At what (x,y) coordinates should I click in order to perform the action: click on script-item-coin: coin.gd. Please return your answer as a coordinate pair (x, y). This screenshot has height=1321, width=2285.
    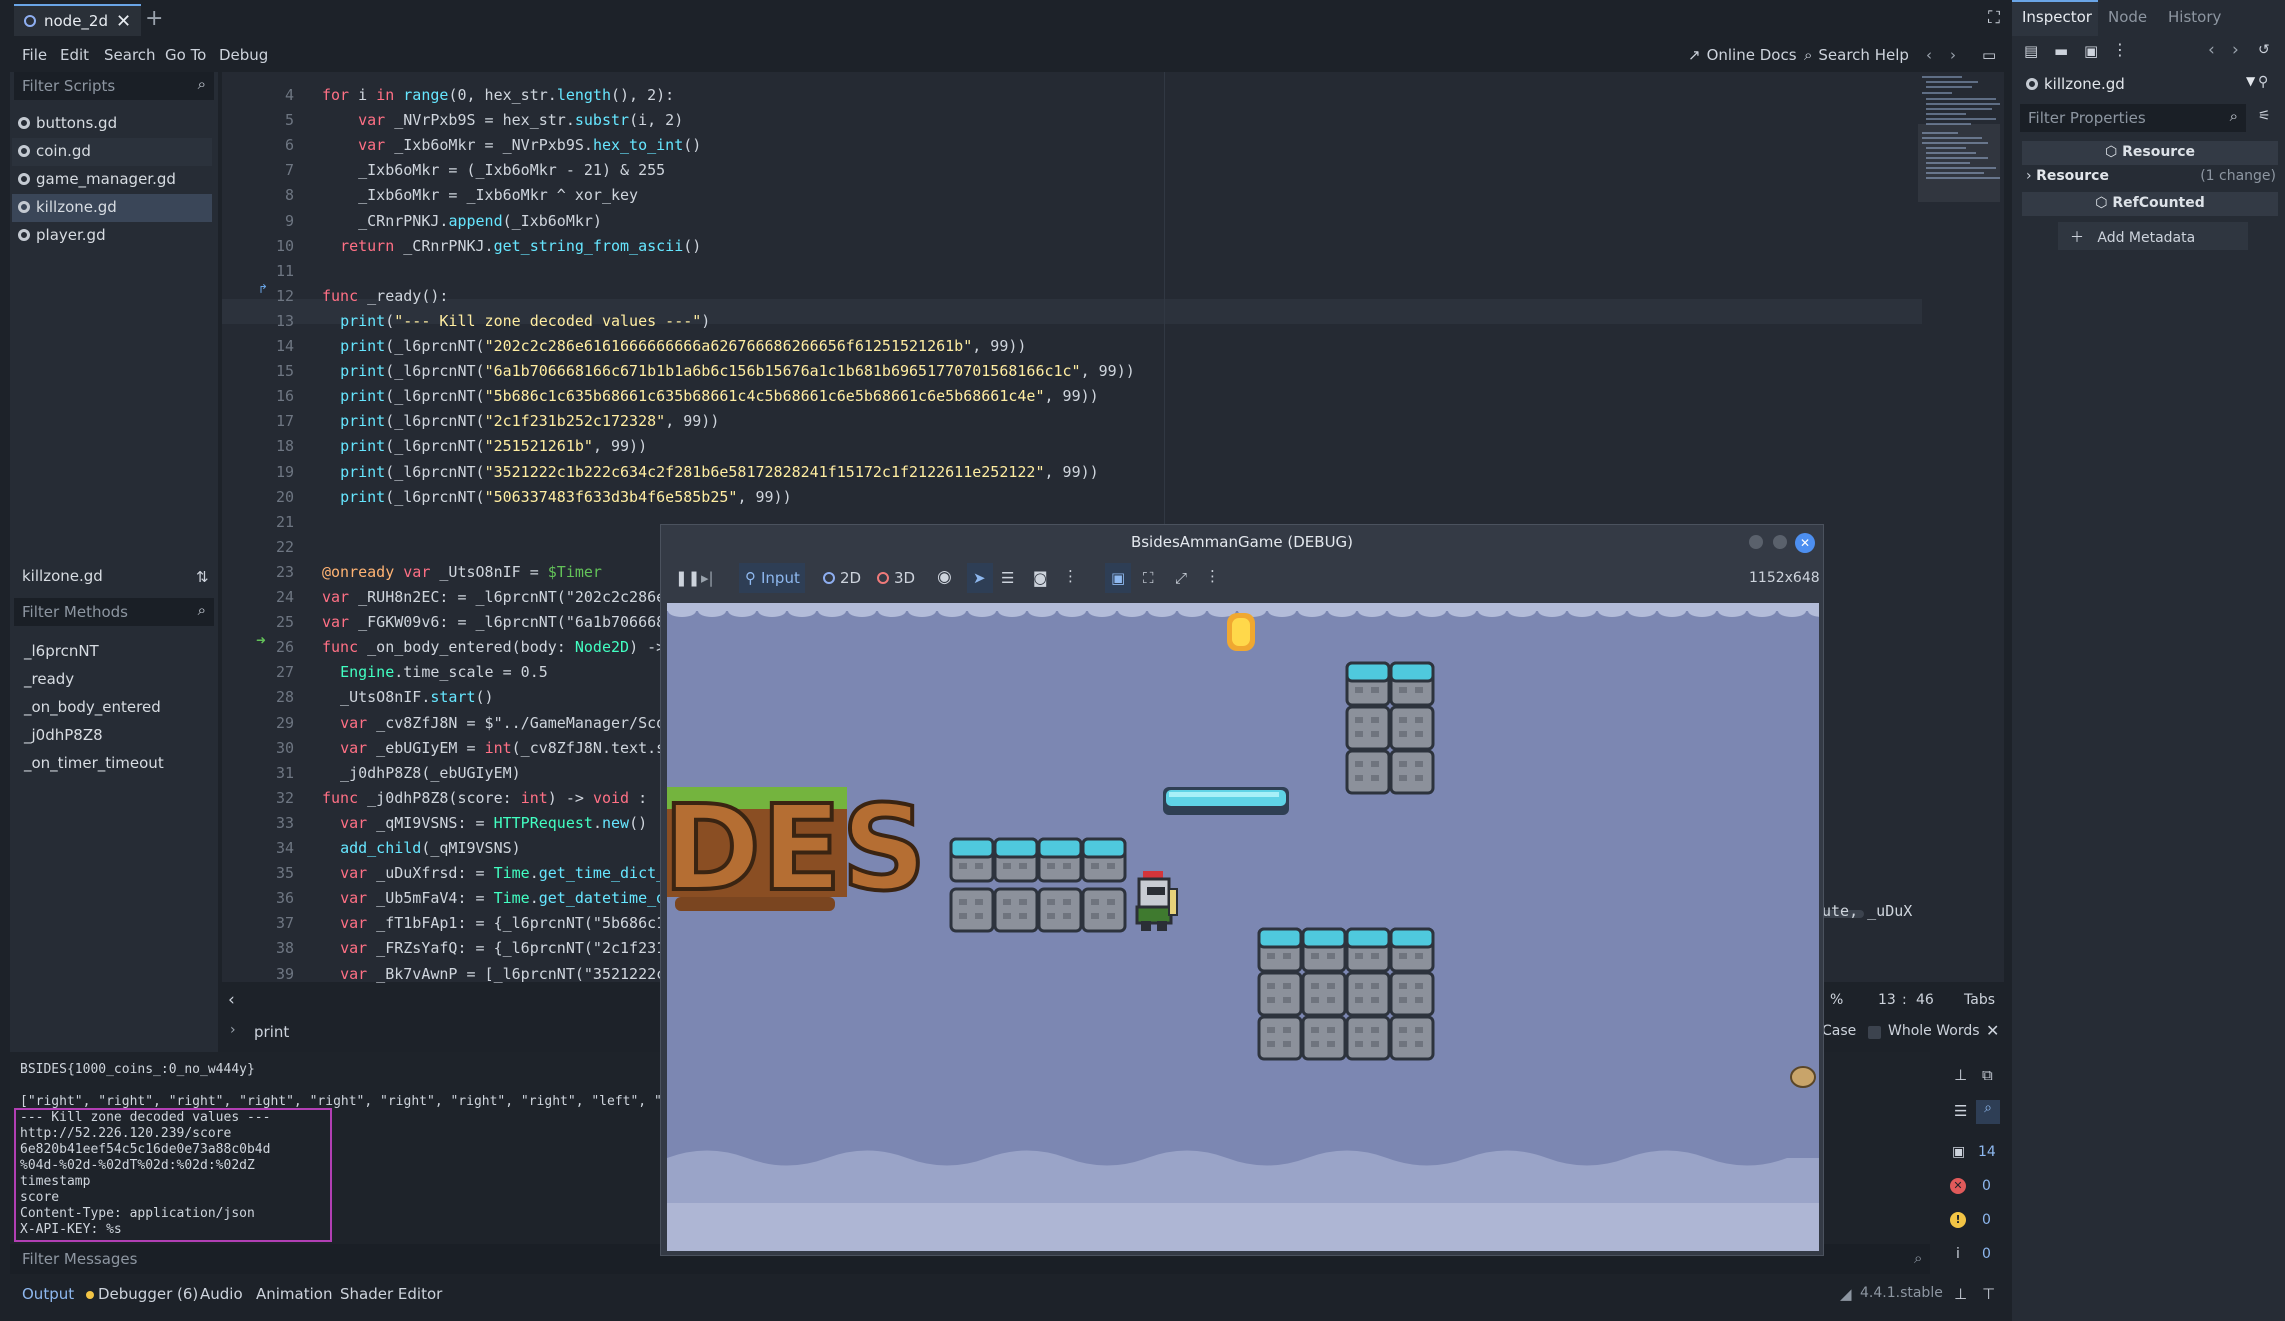
    Looking at the image, I should click on (112, 152).